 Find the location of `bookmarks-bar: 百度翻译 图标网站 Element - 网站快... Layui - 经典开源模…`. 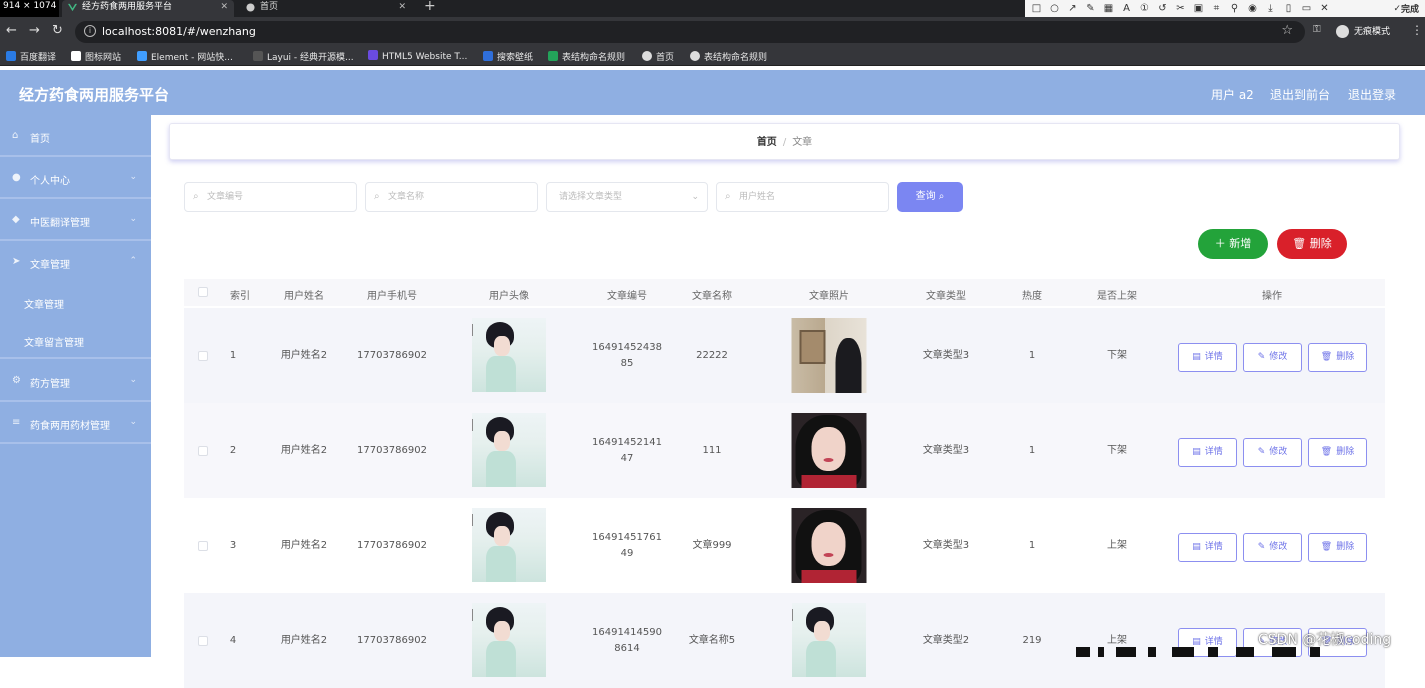

bookmarks-bar: 百度翻译 图标网站 Element - 网站快... Layui - 经典开源模… is located at coordinates (712, 56).